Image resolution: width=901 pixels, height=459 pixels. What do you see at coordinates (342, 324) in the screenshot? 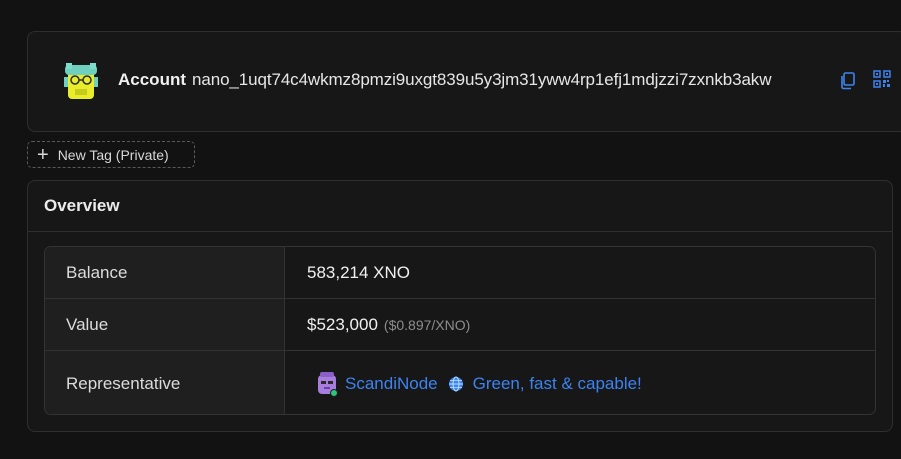
I see `value-amount: $523,000` at bounding box center [342, 324].